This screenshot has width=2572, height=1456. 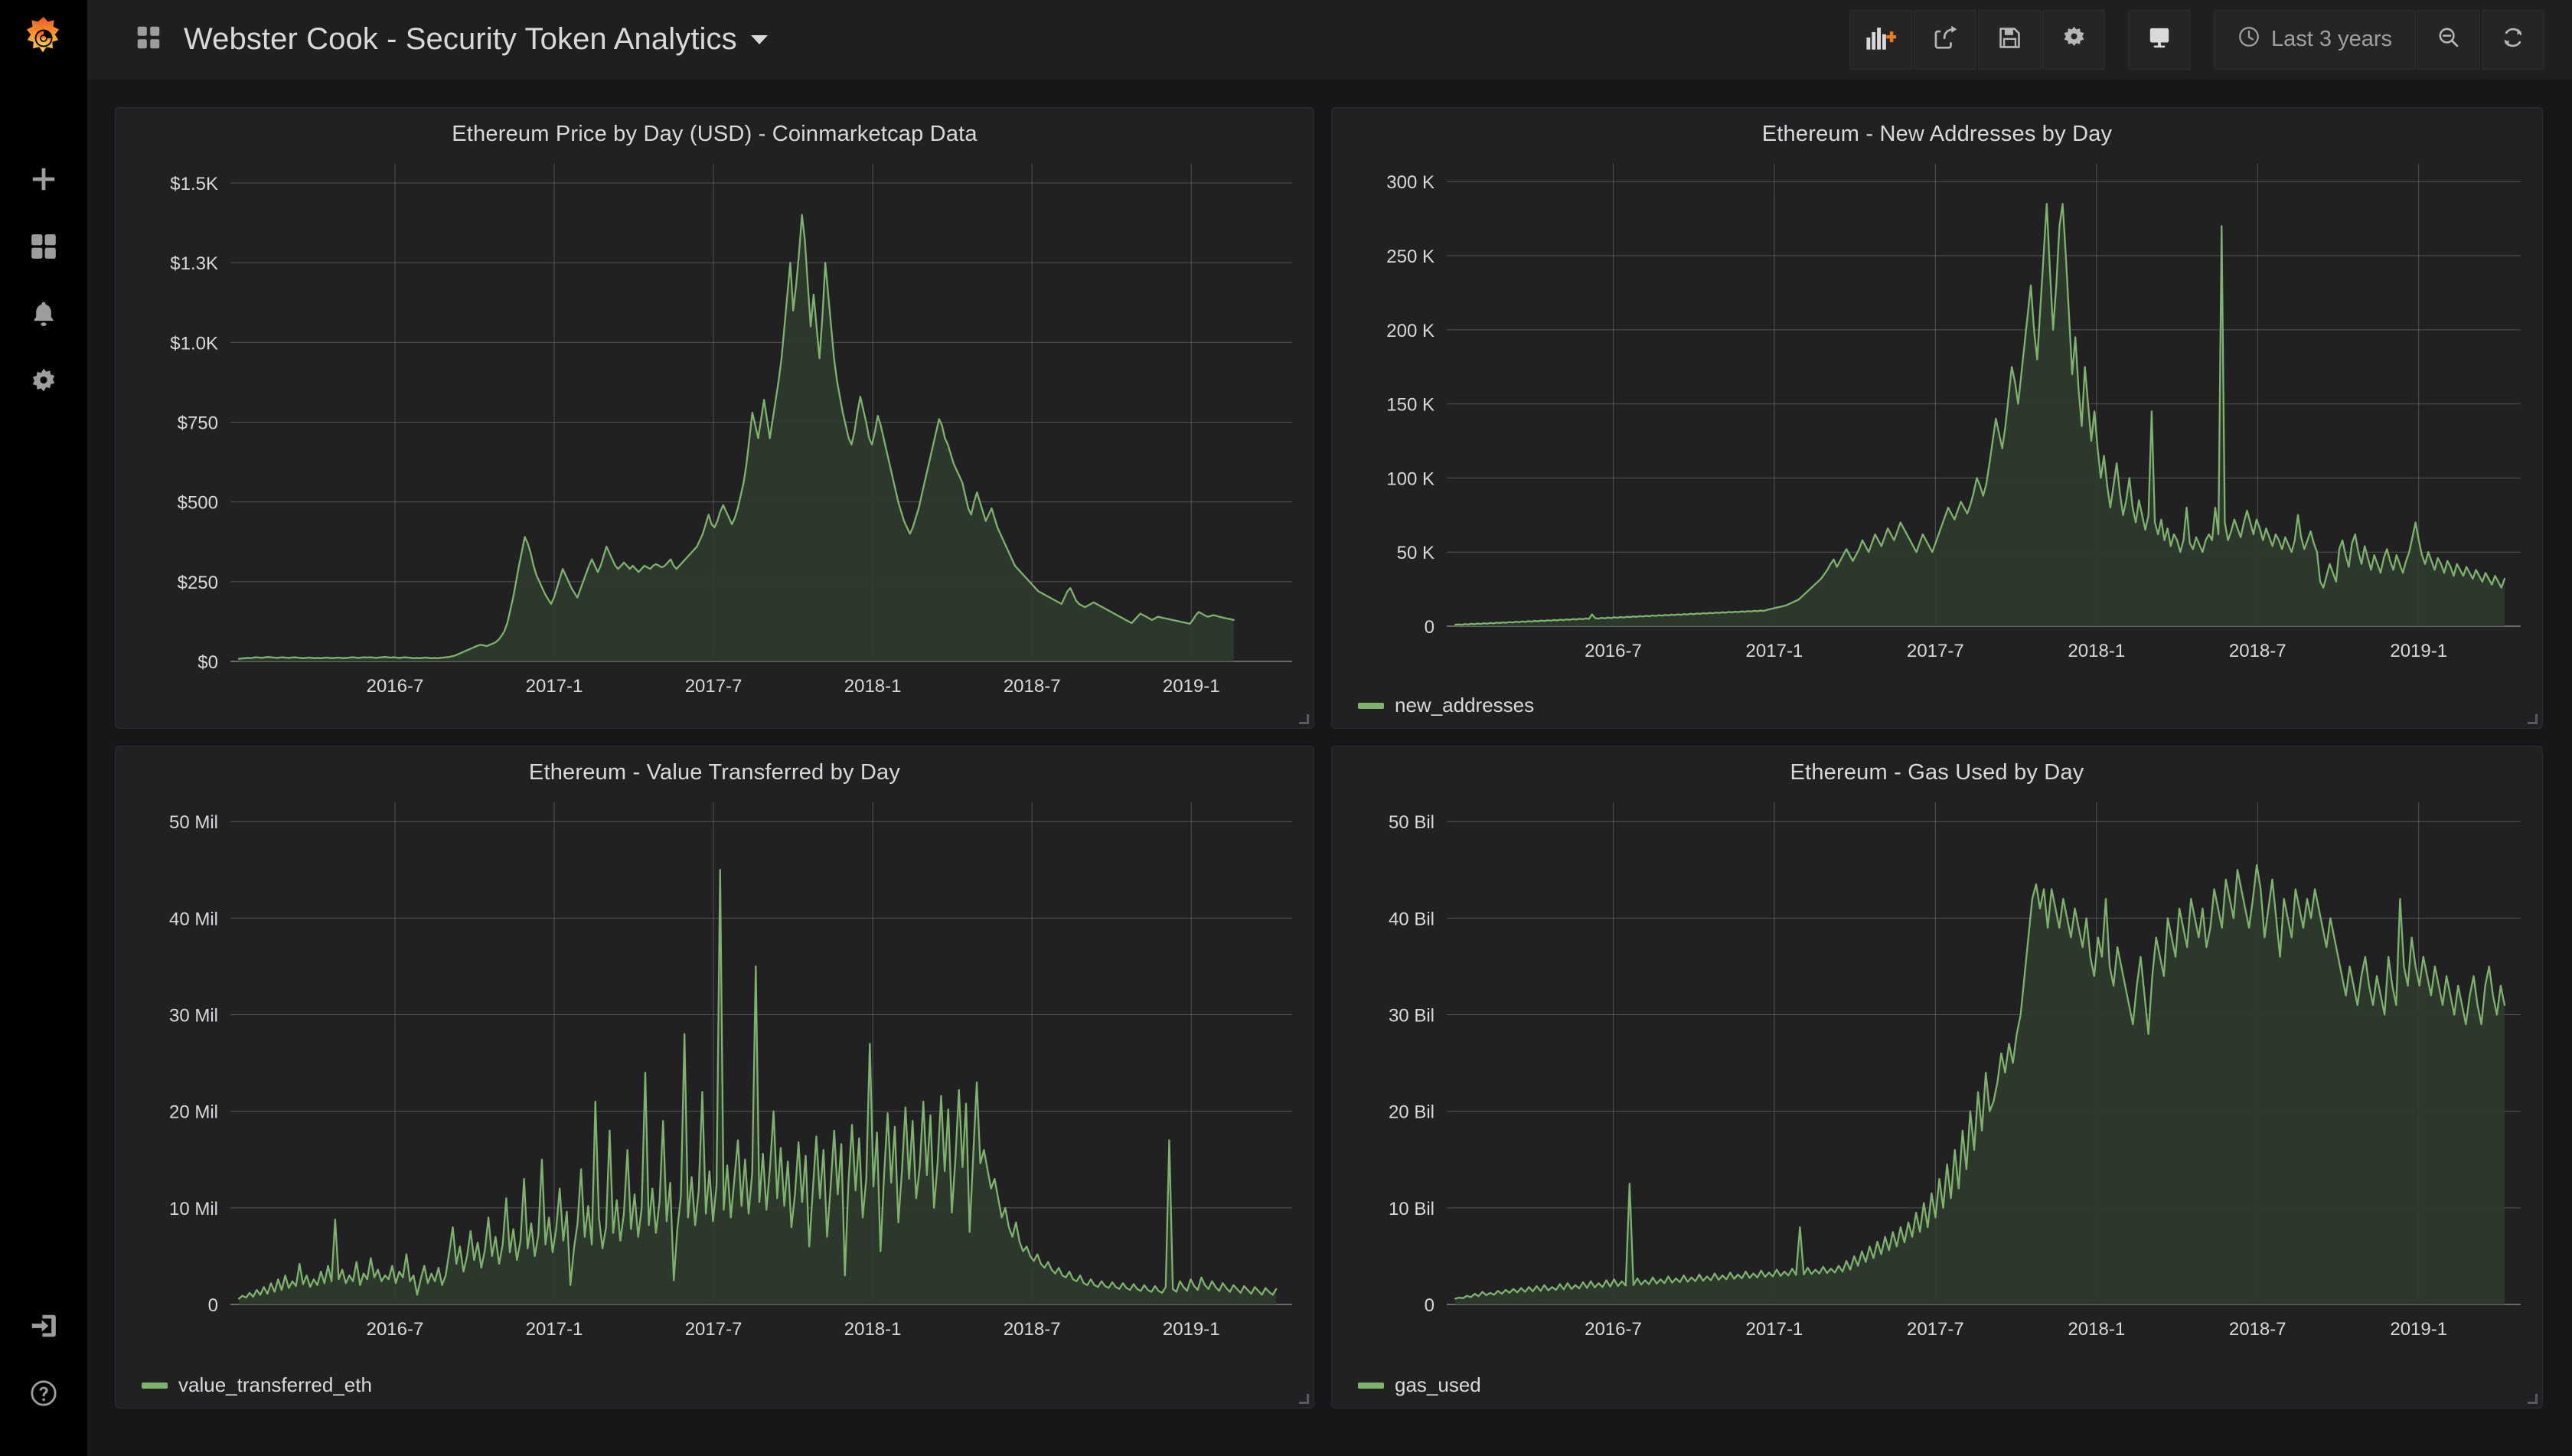 I want to click on sidebar-item-alerting, so click(x=43, y=314).